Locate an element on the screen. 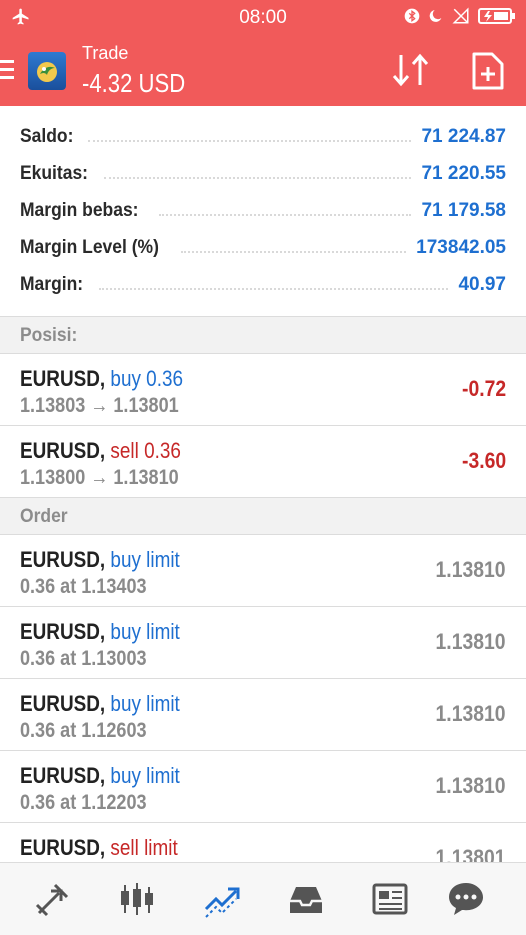 This screenshot has height=935, width=526. trade-icon is located at coordinates (222, 899).